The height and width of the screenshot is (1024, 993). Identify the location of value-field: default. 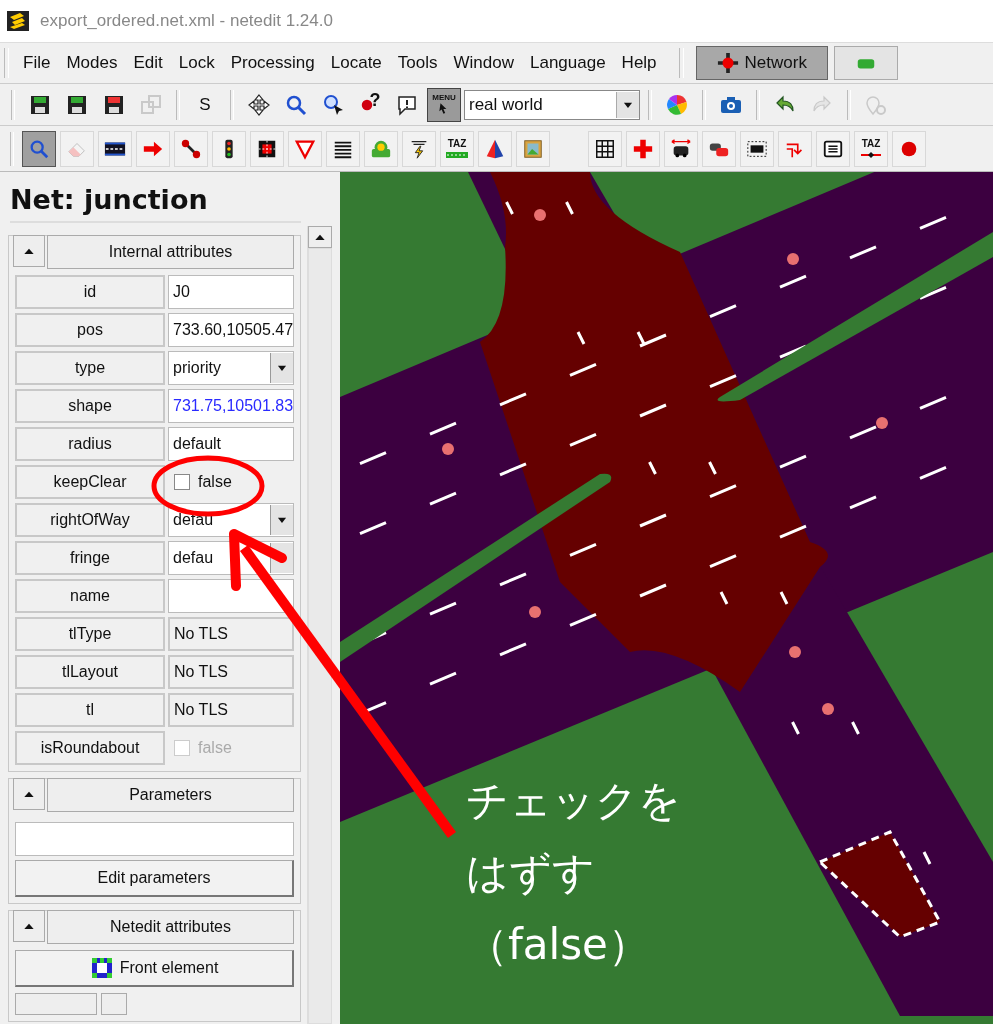
(231, 444).